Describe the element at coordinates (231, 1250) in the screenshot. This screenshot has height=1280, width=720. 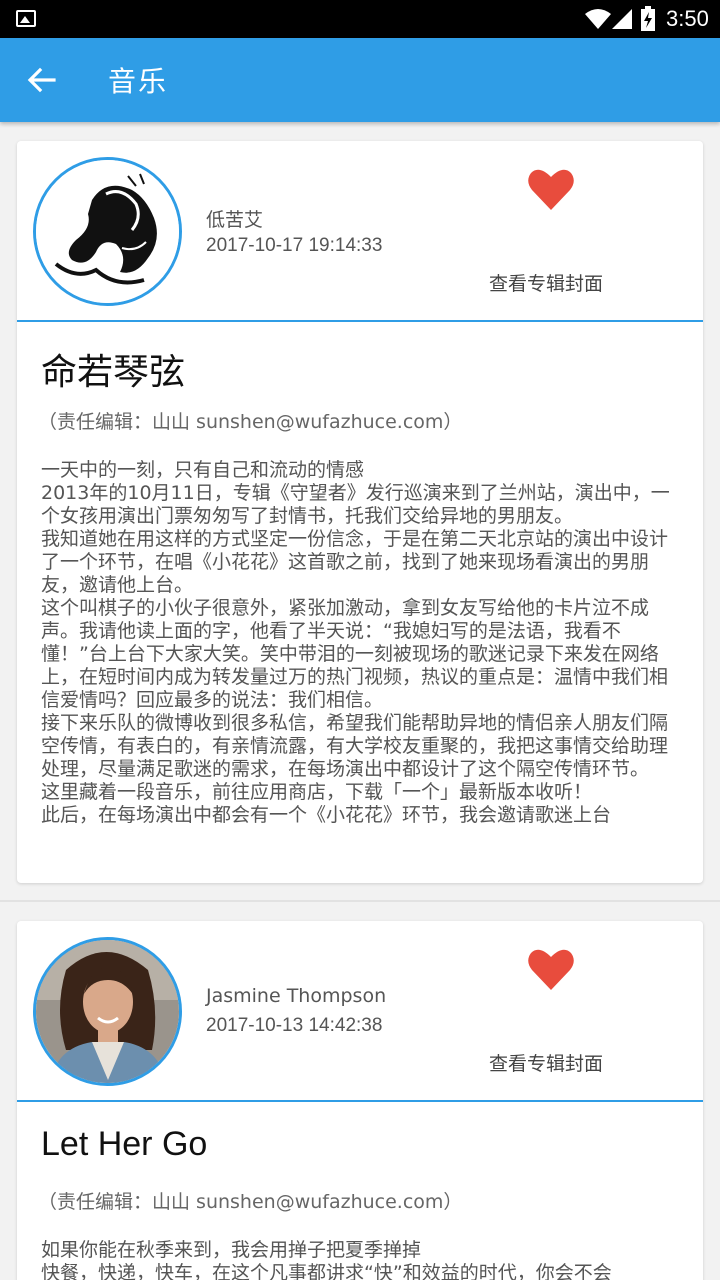
I see `paragraph: 如果你能在秋季来到，我会用掸子把夏季掸掉` at that location.